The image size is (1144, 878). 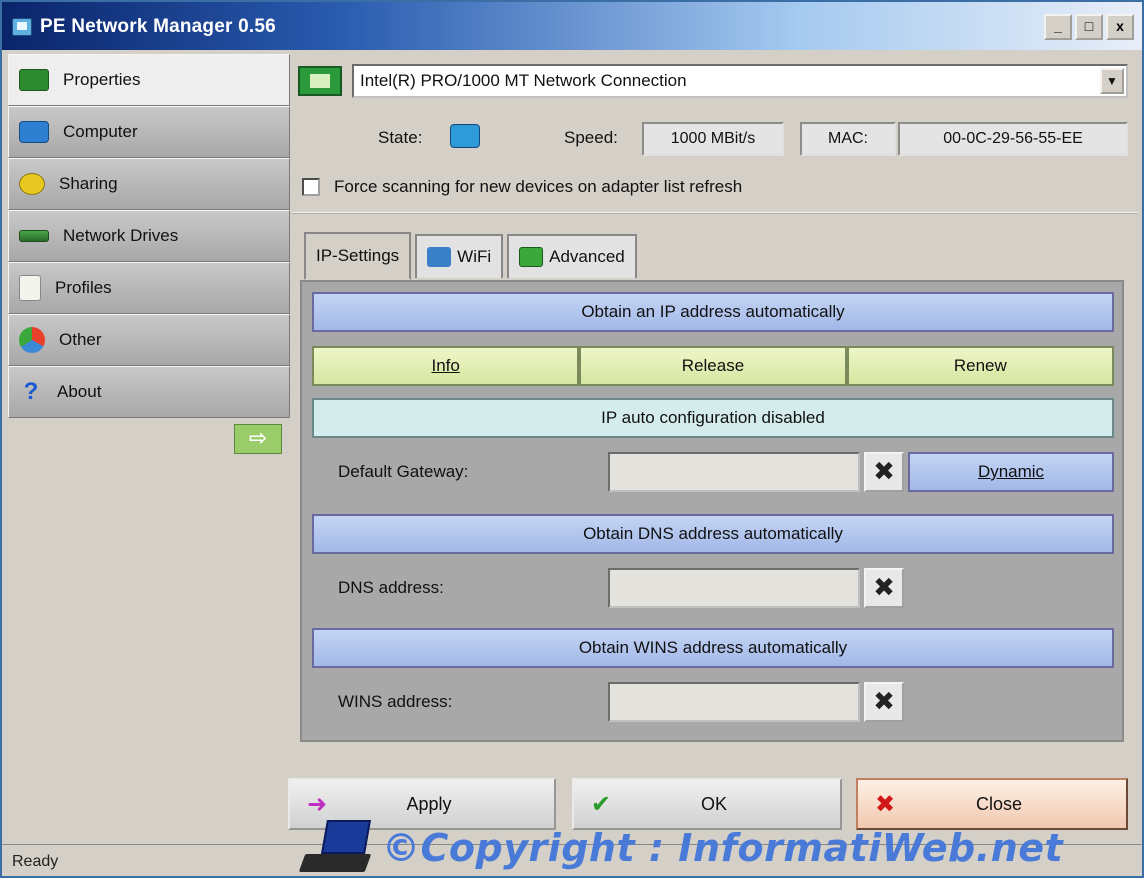 I want to click on laptop-logo-icon, so click(x=336, y=848).